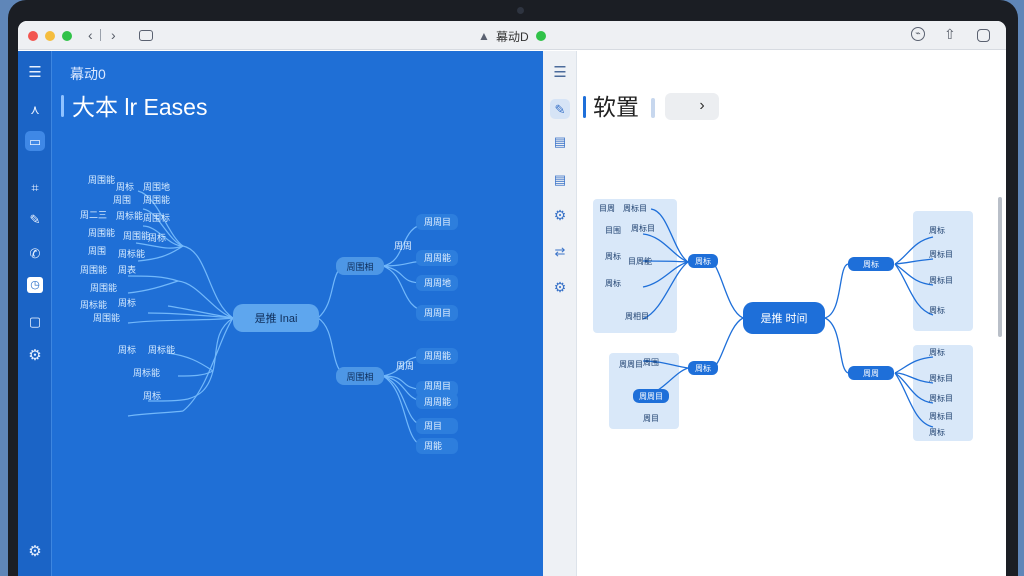 The height and width of the screenshot is (576, 1024). Describe the element at coordinates (950, 34) in the screenshot. I see `share-icon: ⇧` at that location.